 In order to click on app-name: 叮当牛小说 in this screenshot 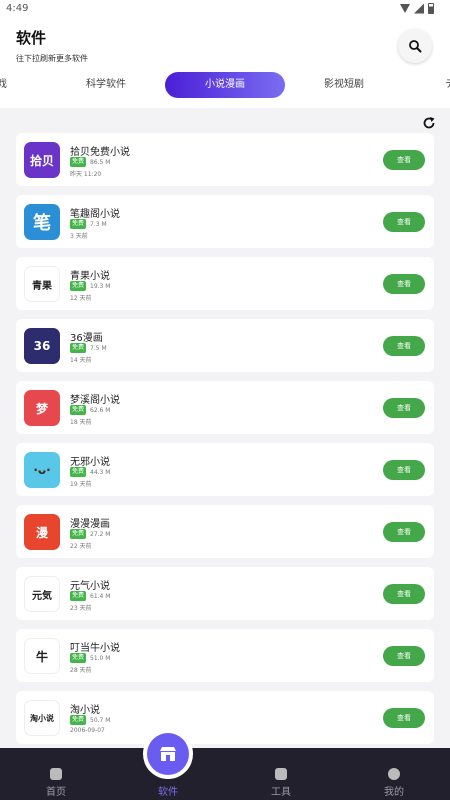, I will do `click(95, 648)`.